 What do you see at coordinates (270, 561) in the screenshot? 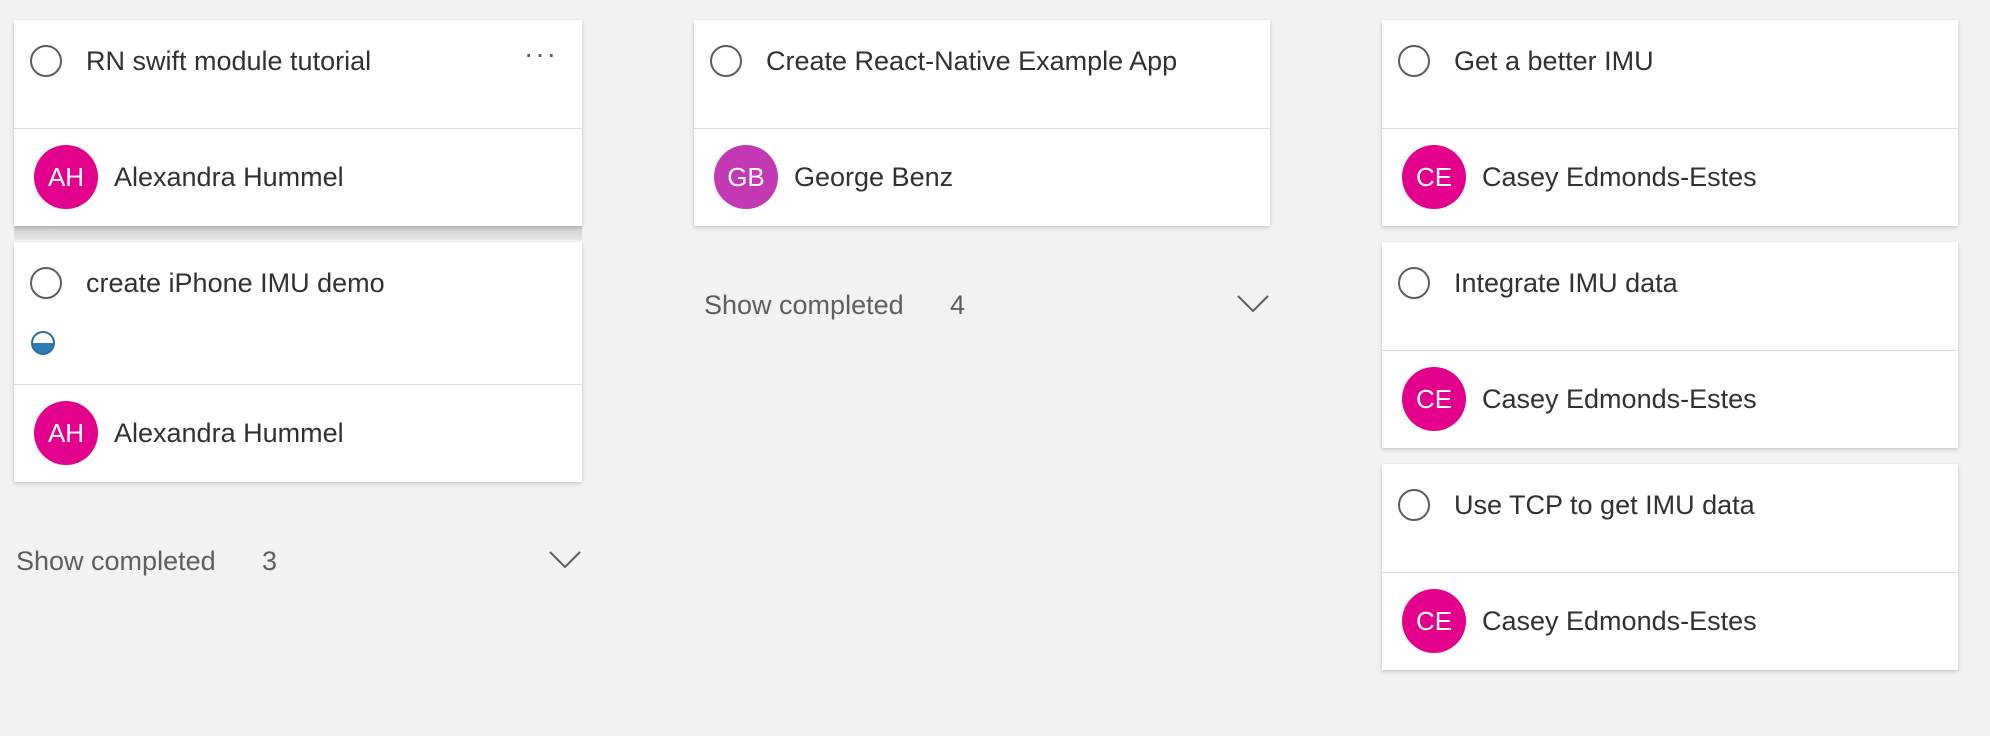
I see `completed-count: 3` at bounding box center [270, 561].